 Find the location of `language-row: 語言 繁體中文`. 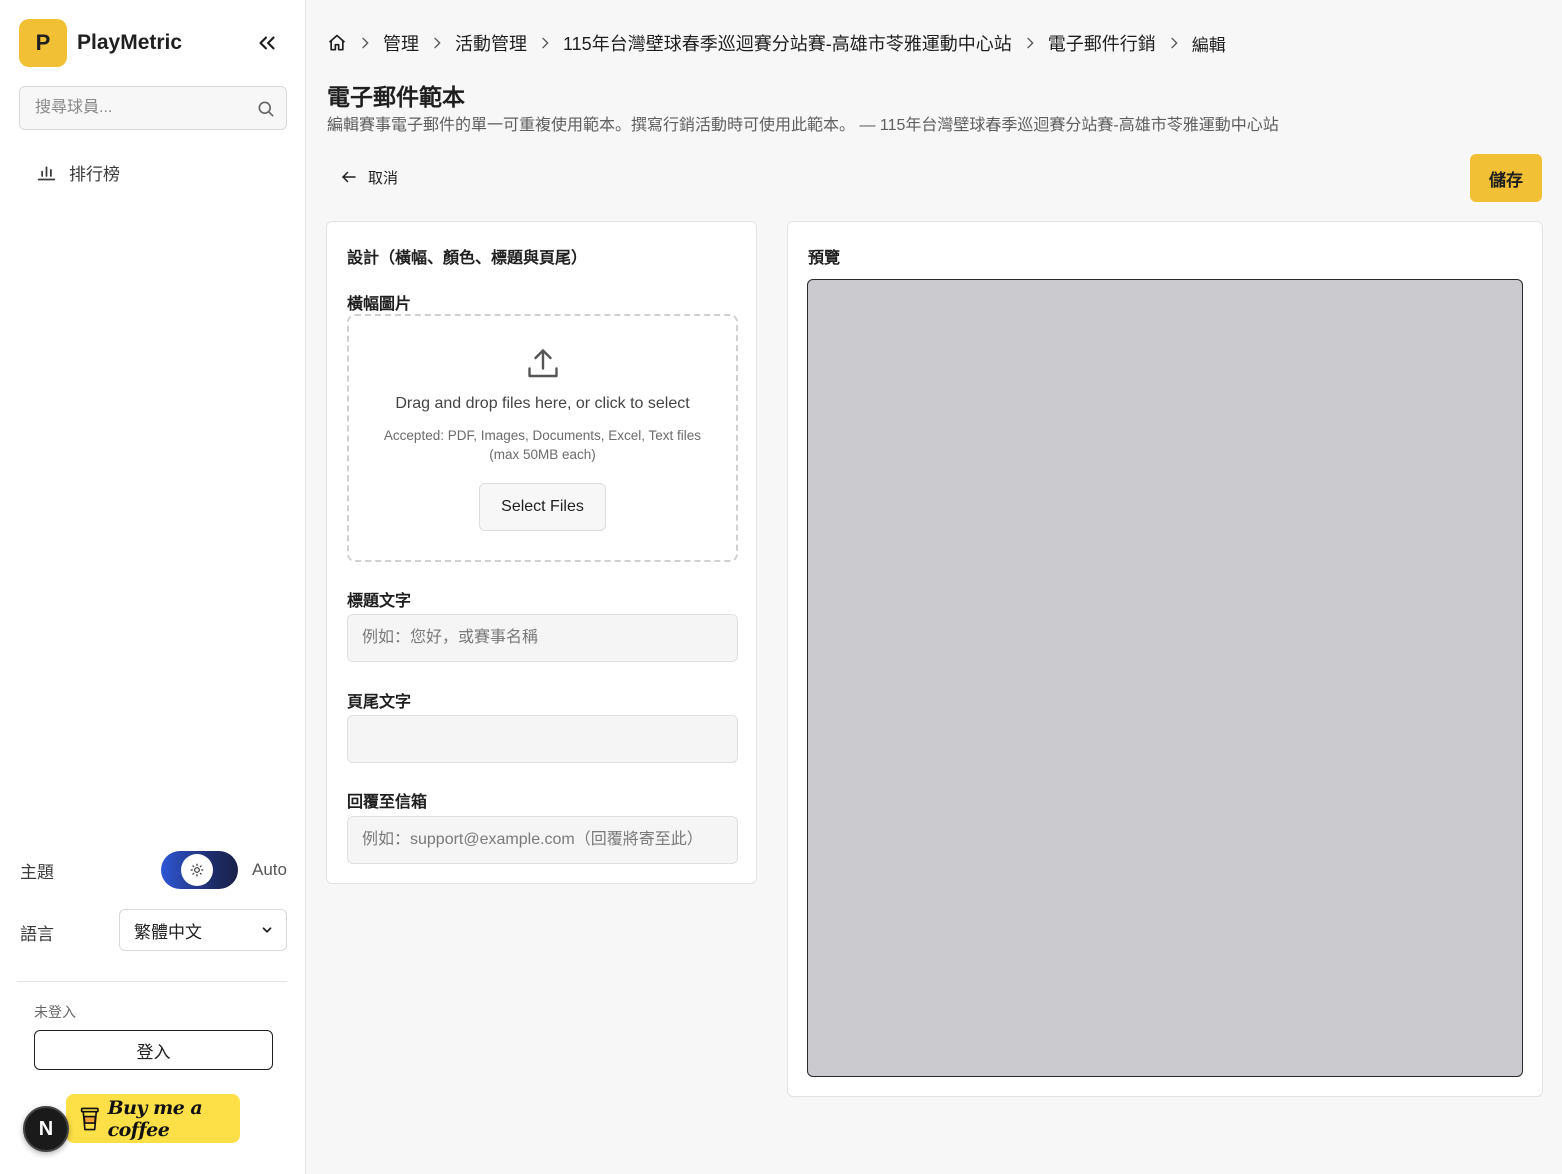

language-row: 語言 繁體中文 is located at coordinates (153, 930).